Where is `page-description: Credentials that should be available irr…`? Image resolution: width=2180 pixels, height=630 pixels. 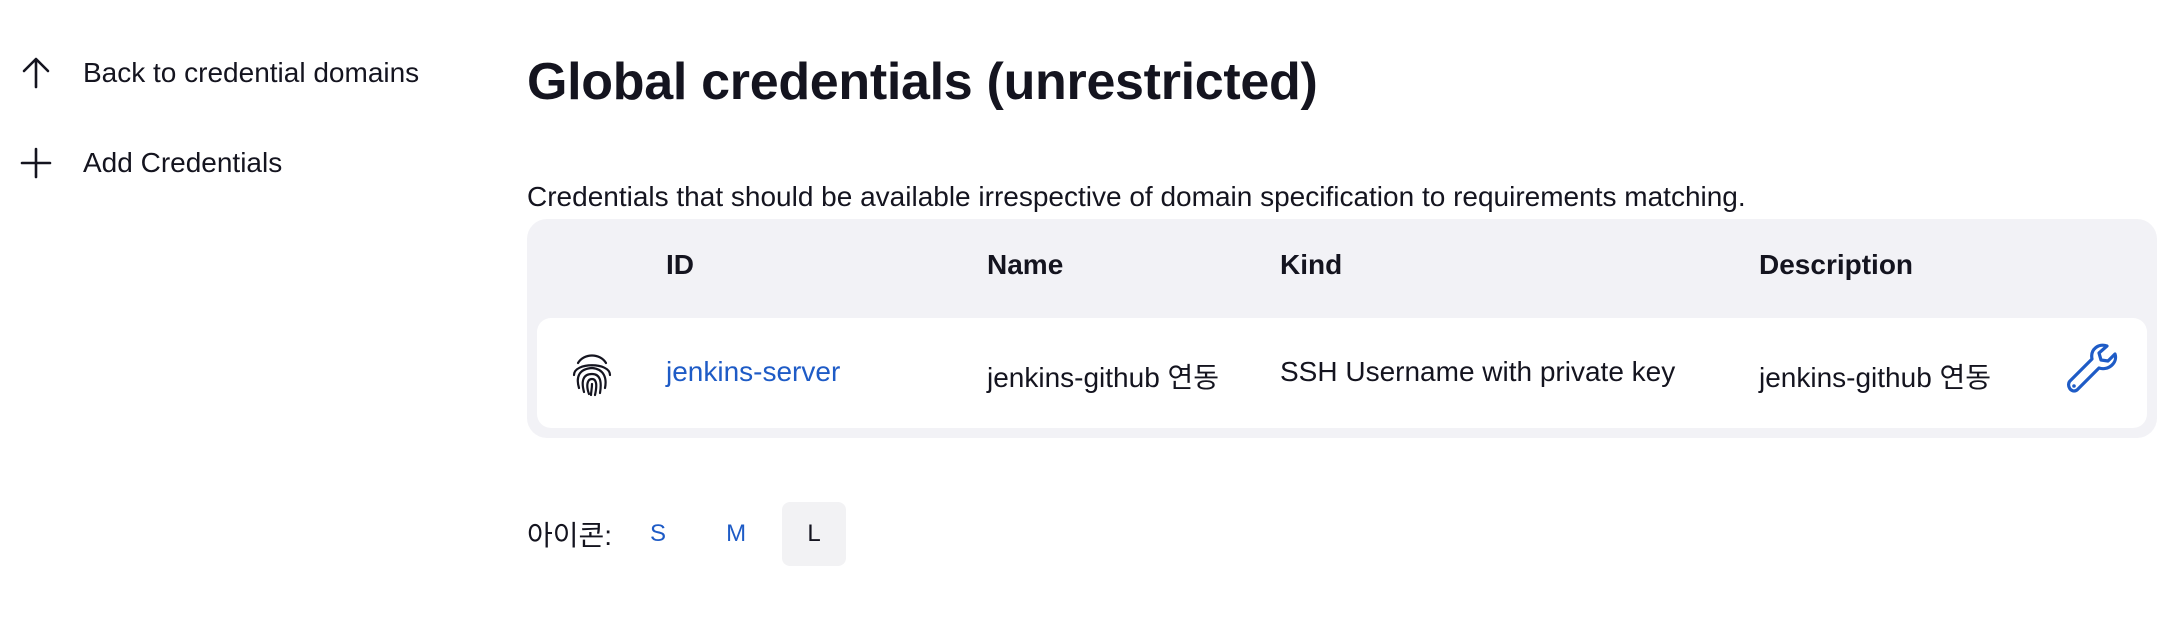
page-description: Credentials that should be available irr… is located at coordinates (1136, 196).